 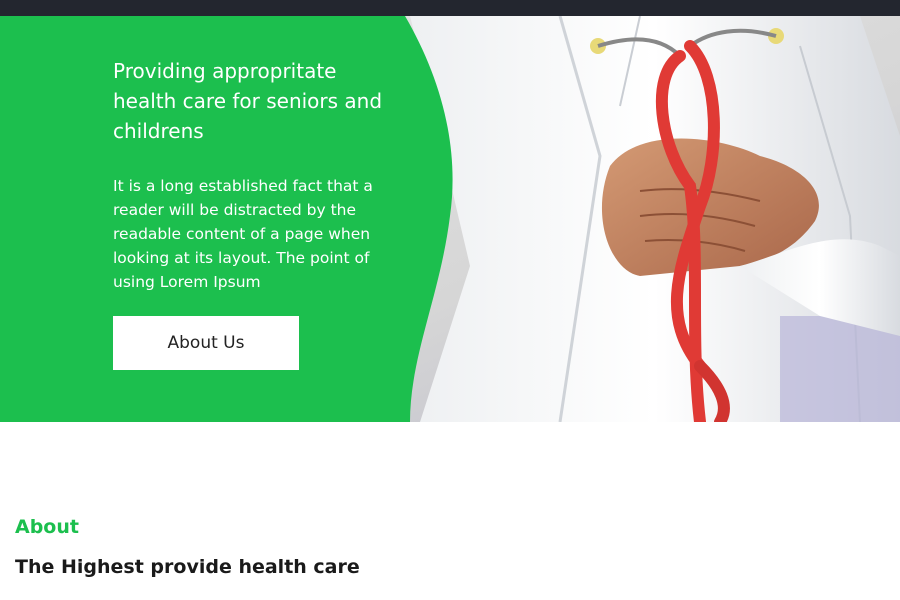 What do you see at coordinates (206, 343) in the screenshot?
I see `about-us-button: About Us` at bounding box center [206, 343].